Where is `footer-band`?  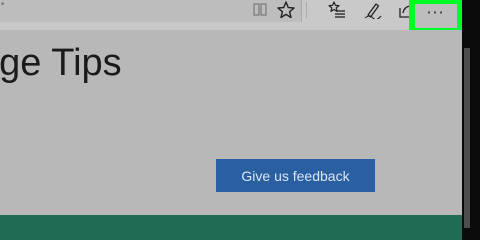
footer-band is located at coordinates (231, 227).